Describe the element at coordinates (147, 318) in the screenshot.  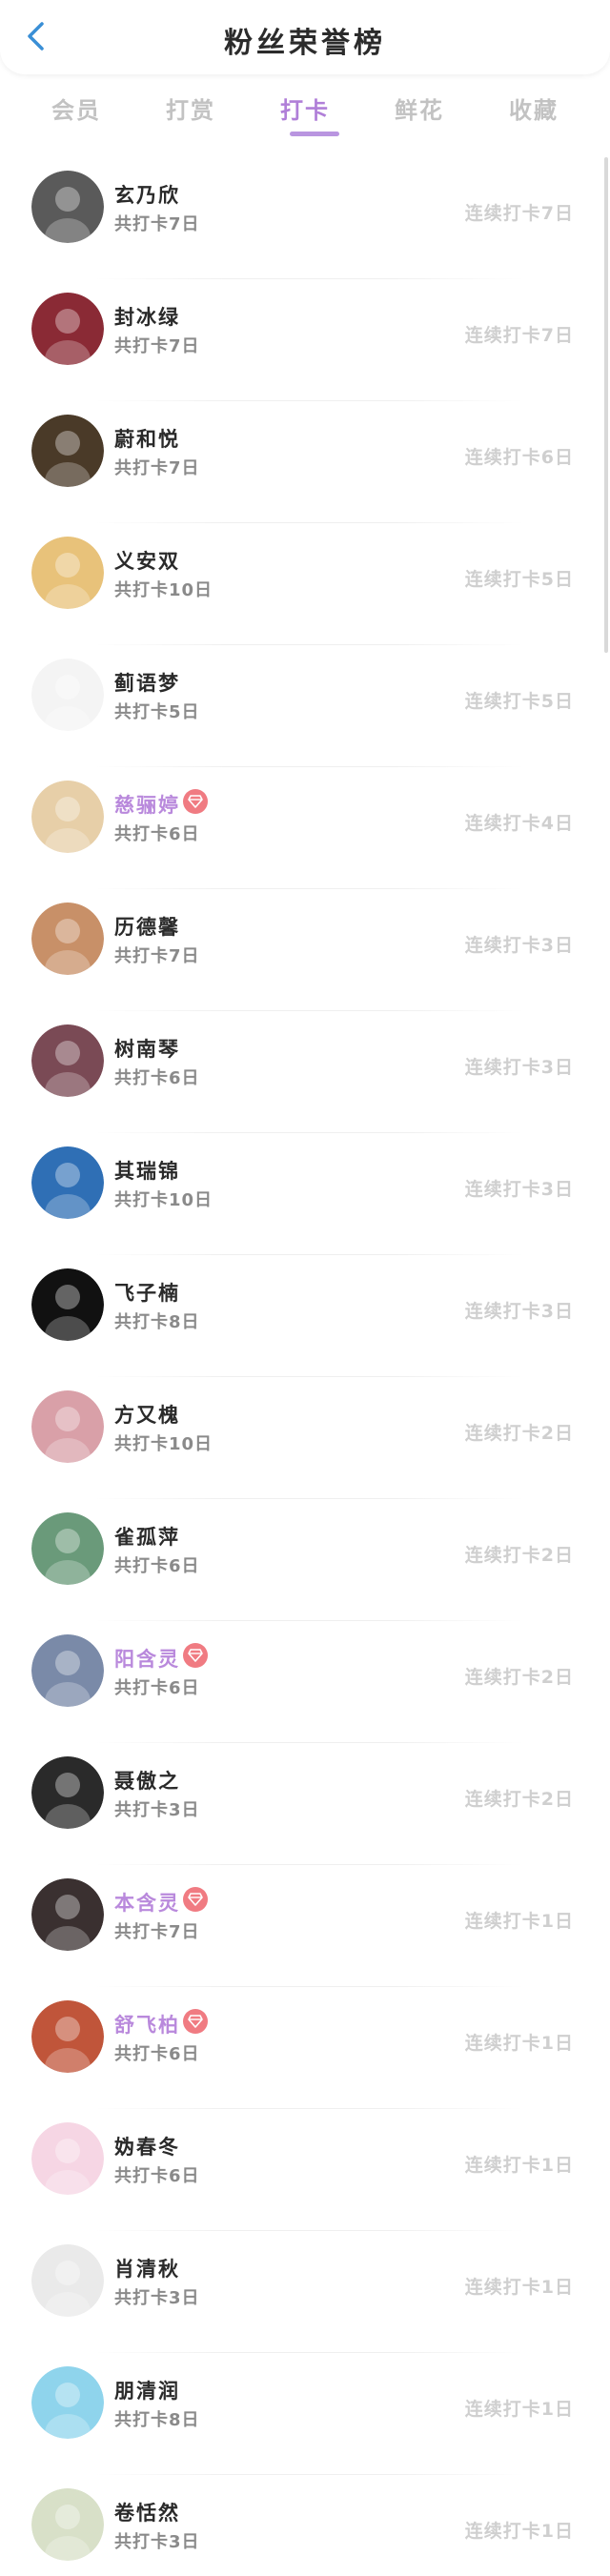
I see `fan-name: 封冰绿` at that location.